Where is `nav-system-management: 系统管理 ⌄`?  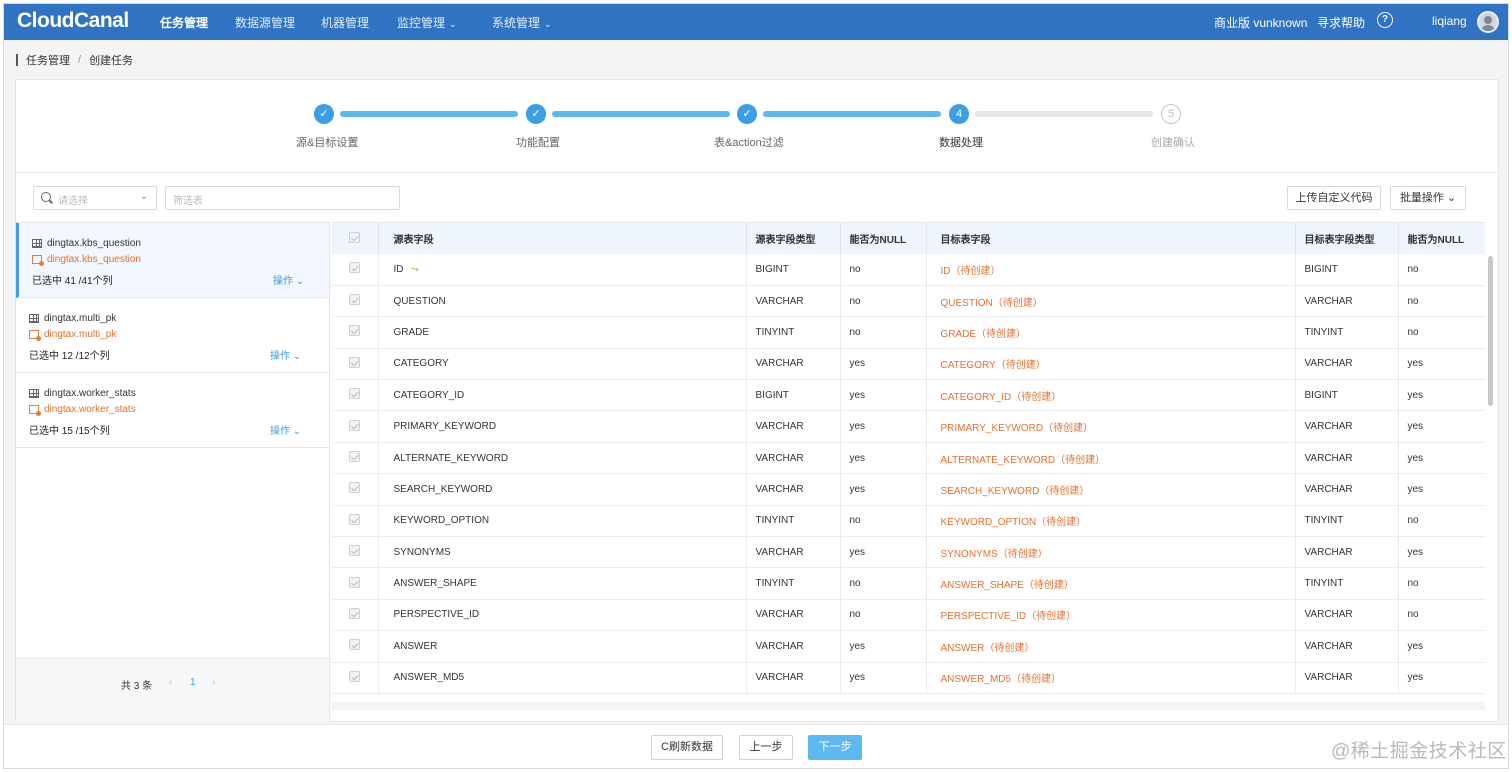 nav-system-management: 系统管理 ⌄ is located at coordinates (522, 22).